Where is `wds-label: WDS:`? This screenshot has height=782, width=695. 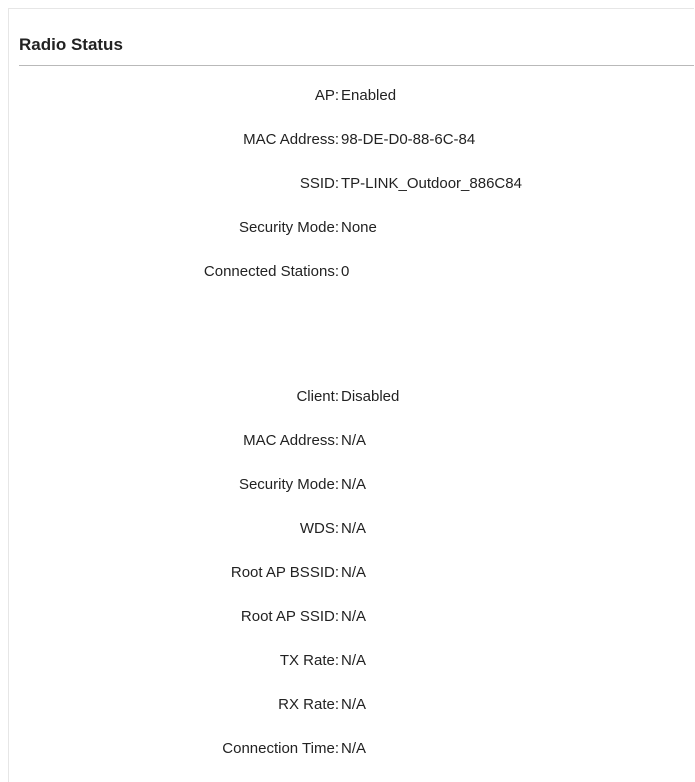 wds-label: WDS: is located at coordinates (319, 528).